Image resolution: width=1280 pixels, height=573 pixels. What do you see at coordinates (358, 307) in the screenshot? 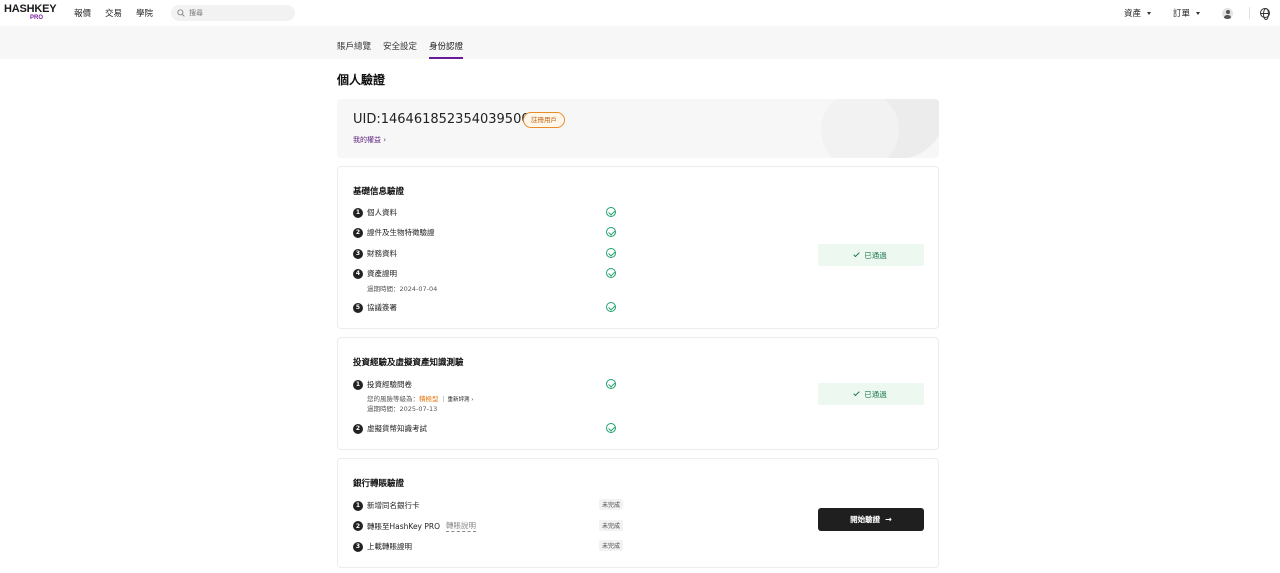
I see `step-number: 5` at bounding box center [358, 307].